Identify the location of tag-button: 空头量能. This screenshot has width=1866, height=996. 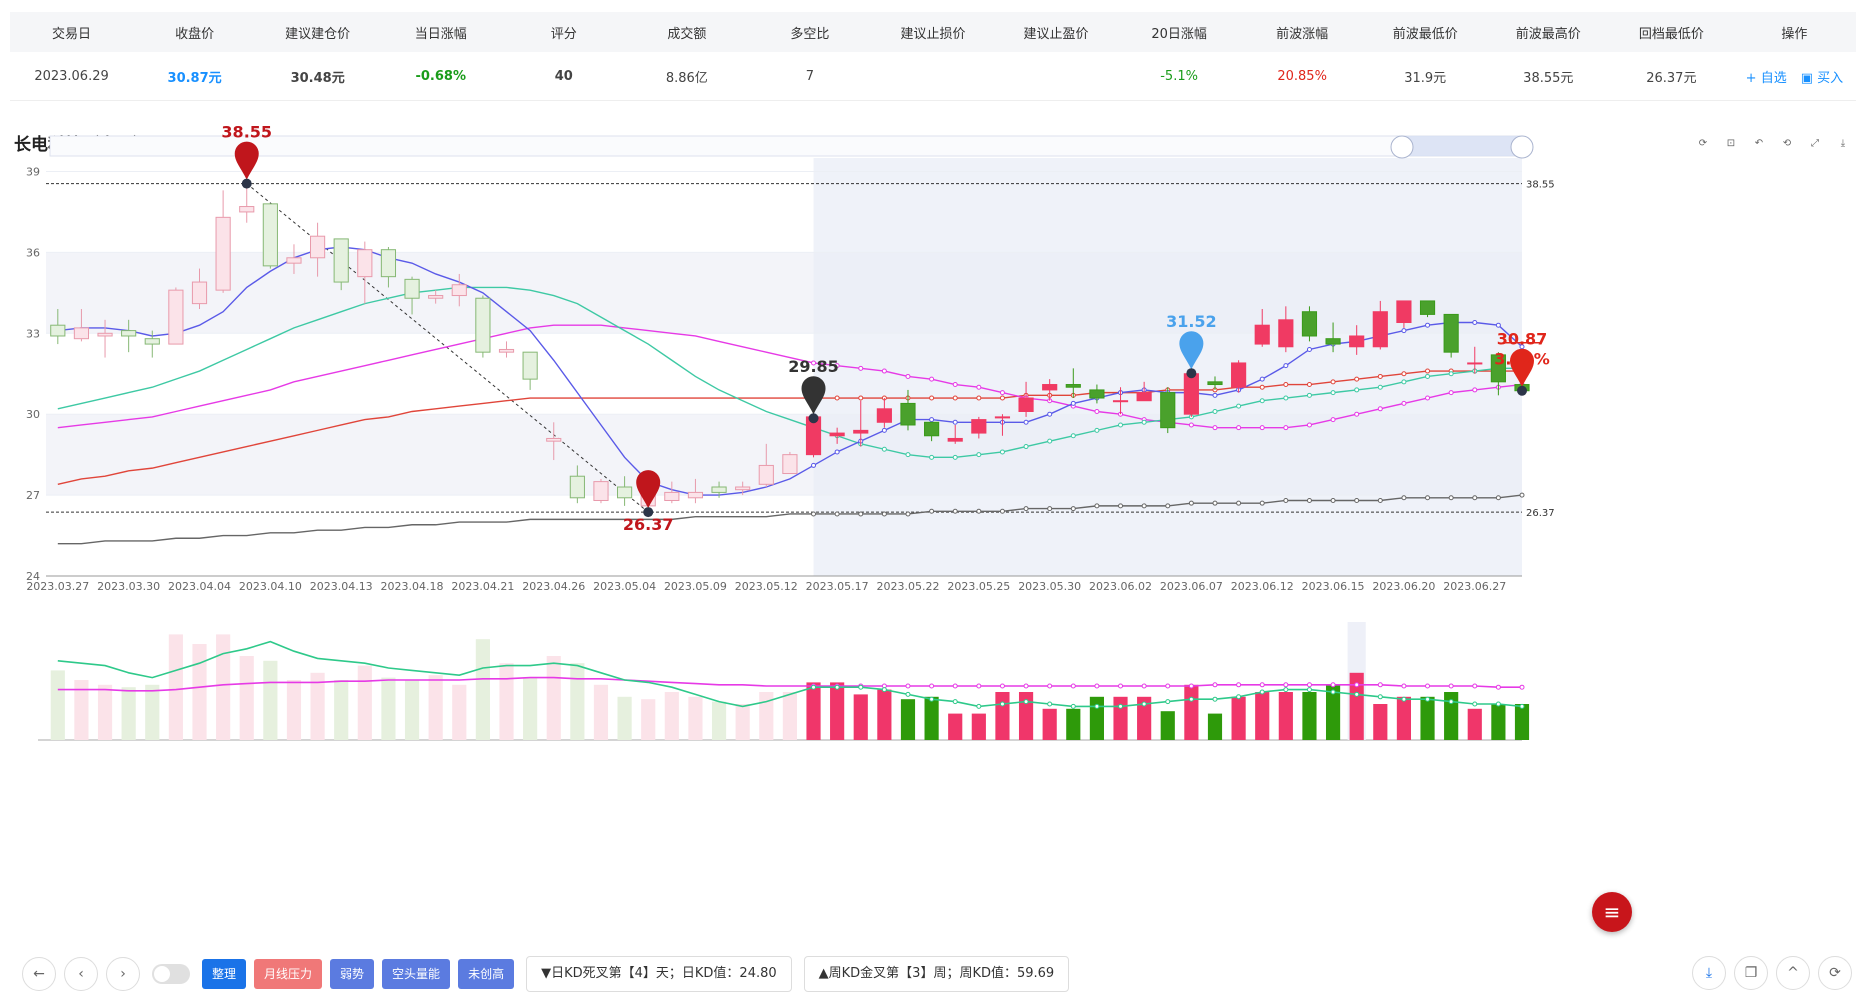
(416, 974).